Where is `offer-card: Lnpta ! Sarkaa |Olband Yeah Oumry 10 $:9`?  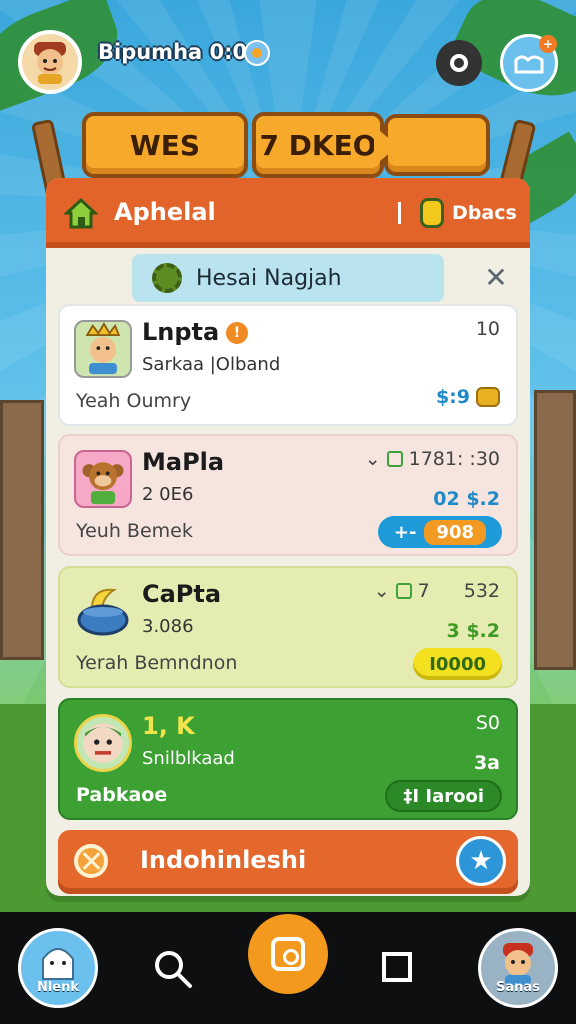
offer-card: Lnpta ! Sarkaa |Olband Yeah Oumry 10 $:9 is located at coordinates (288, 365).